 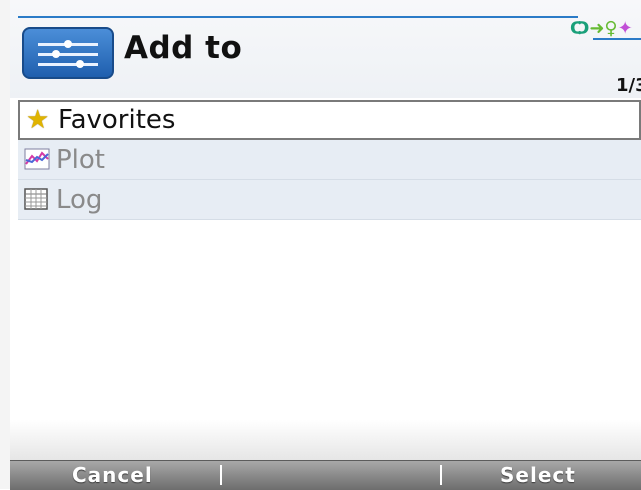 What do you see at coordinates (81, 159) in the screenshot?
I see `list-item-label: Plot` at bounding box center [81, 159].